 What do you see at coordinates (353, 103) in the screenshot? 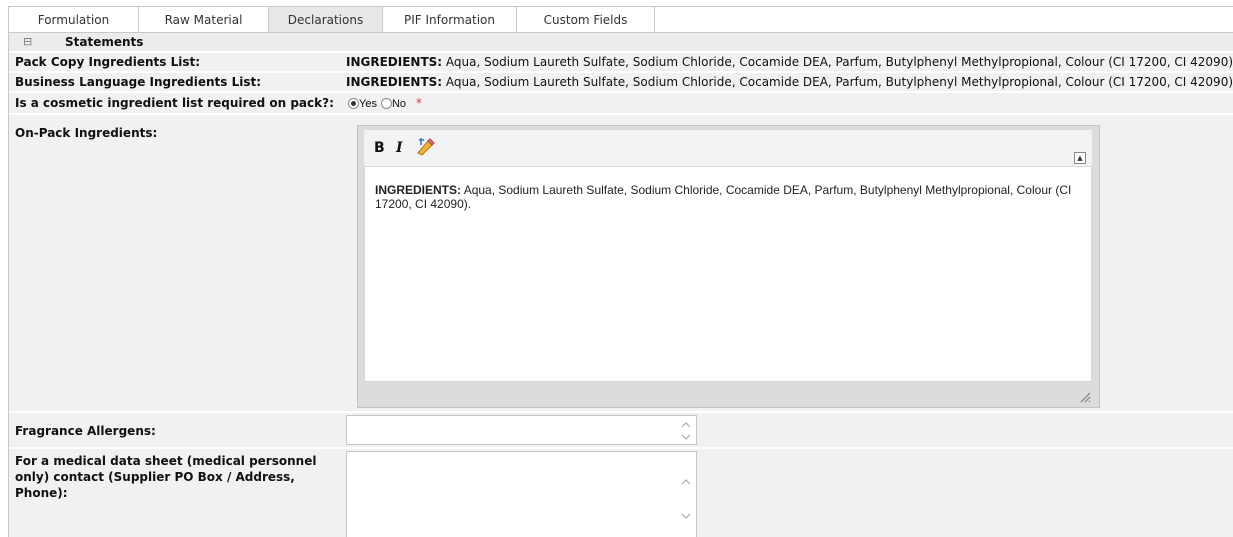
I see `yes-radio` at bounding box center [353, 103].